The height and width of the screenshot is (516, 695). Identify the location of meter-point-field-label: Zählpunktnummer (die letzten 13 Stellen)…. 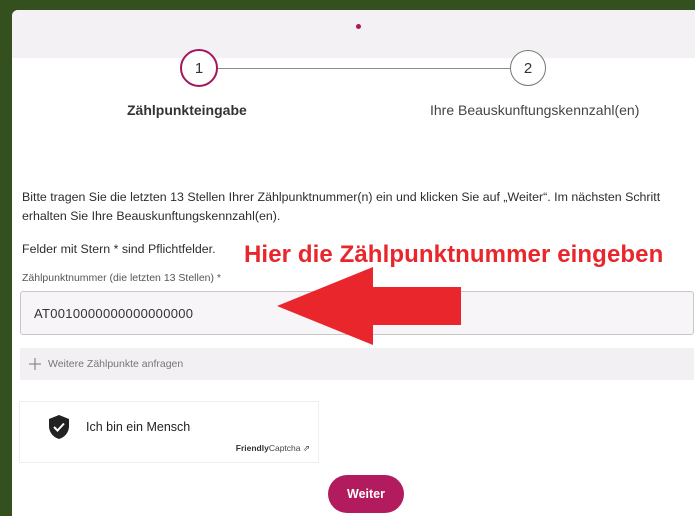
(122, 278).